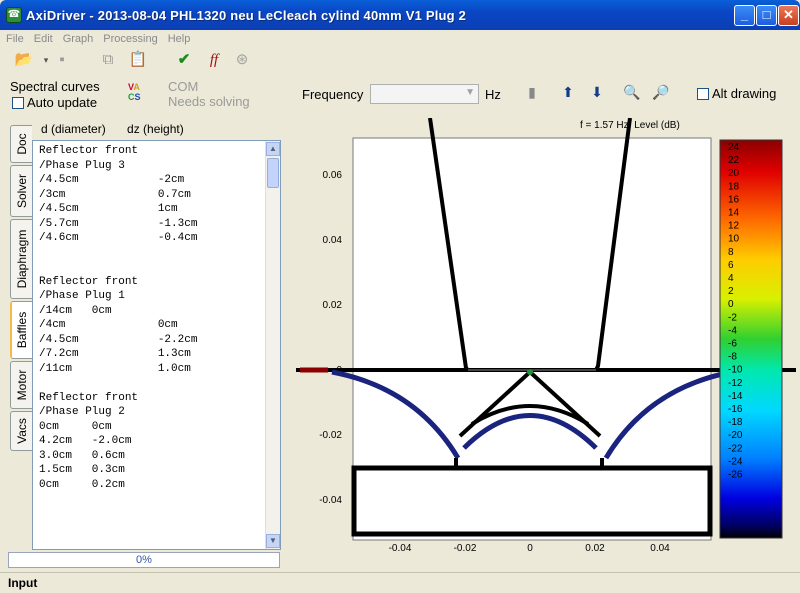  I want to click on app-icon: ☎, so click(14, 15).